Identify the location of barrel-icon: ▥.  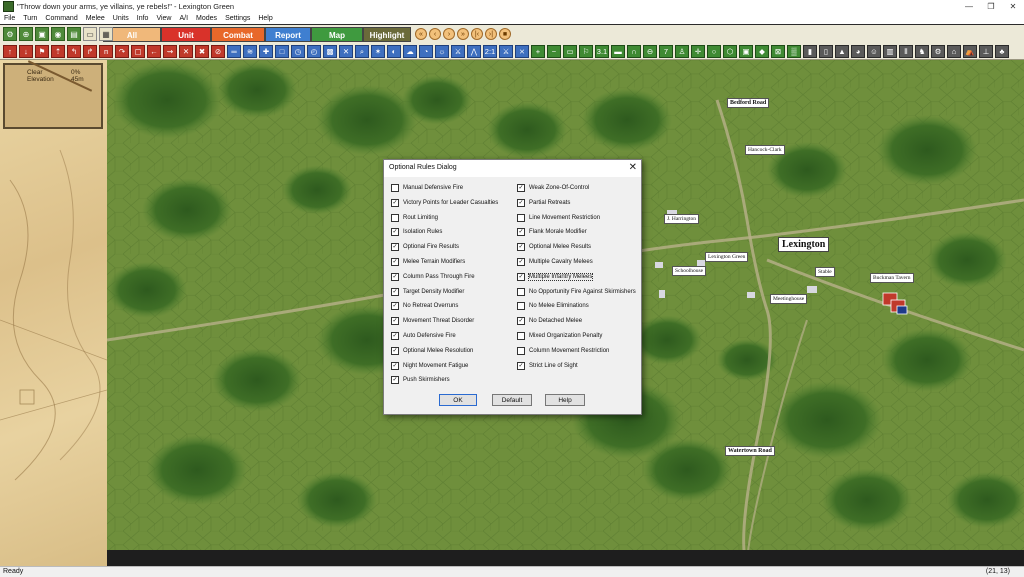
(890, 51).